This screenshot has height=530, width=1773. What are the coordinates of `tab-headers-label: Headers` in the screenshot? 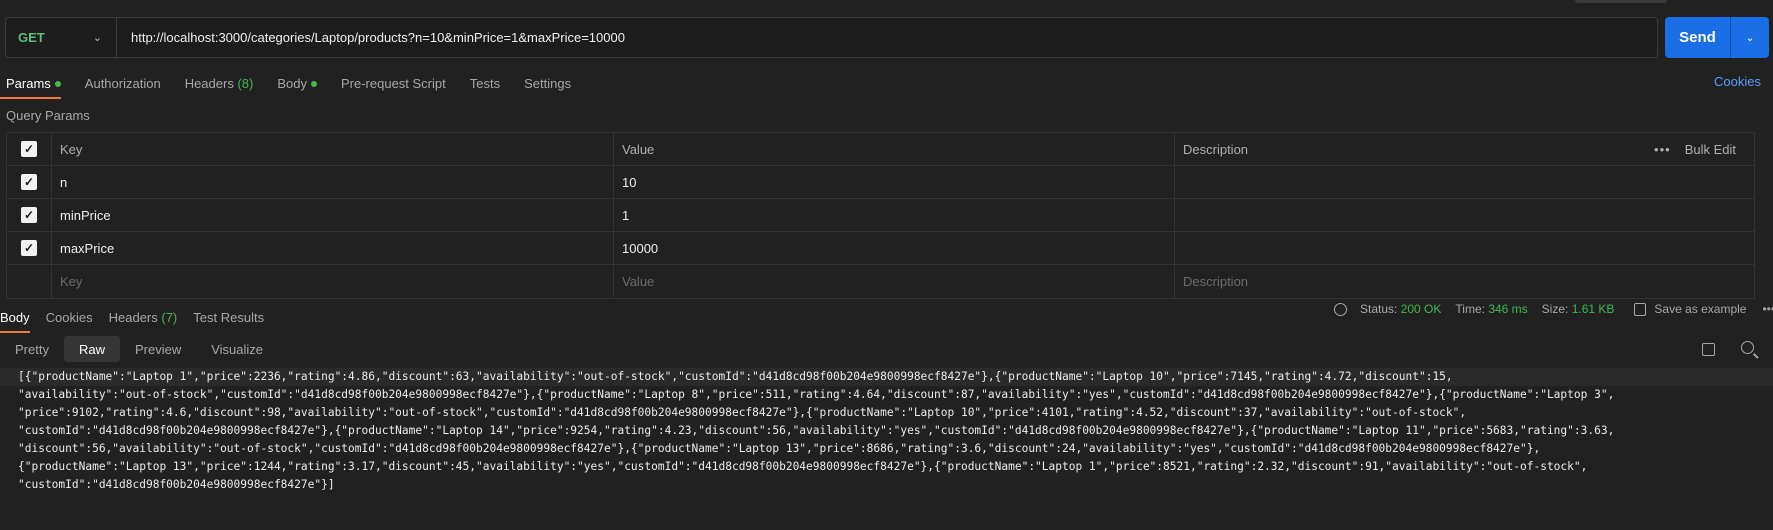 It's located at (209, 83).